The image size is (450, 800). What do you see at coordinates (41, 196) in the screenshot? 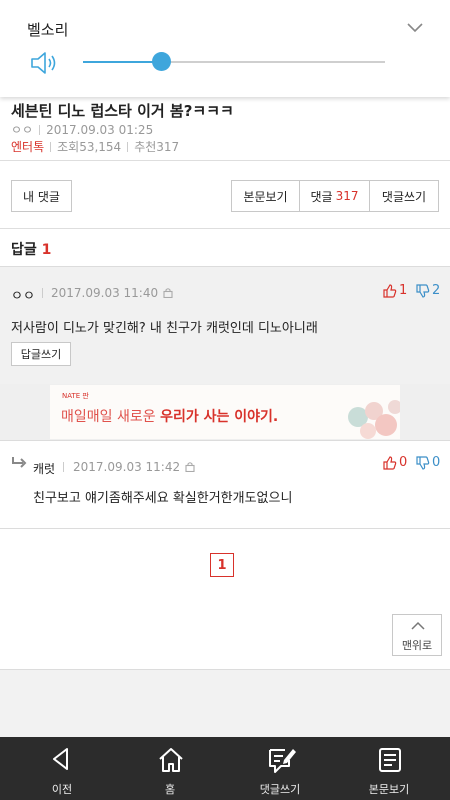
I see `my-comments-button: 내 댓글` at bounding box center [41, 196].